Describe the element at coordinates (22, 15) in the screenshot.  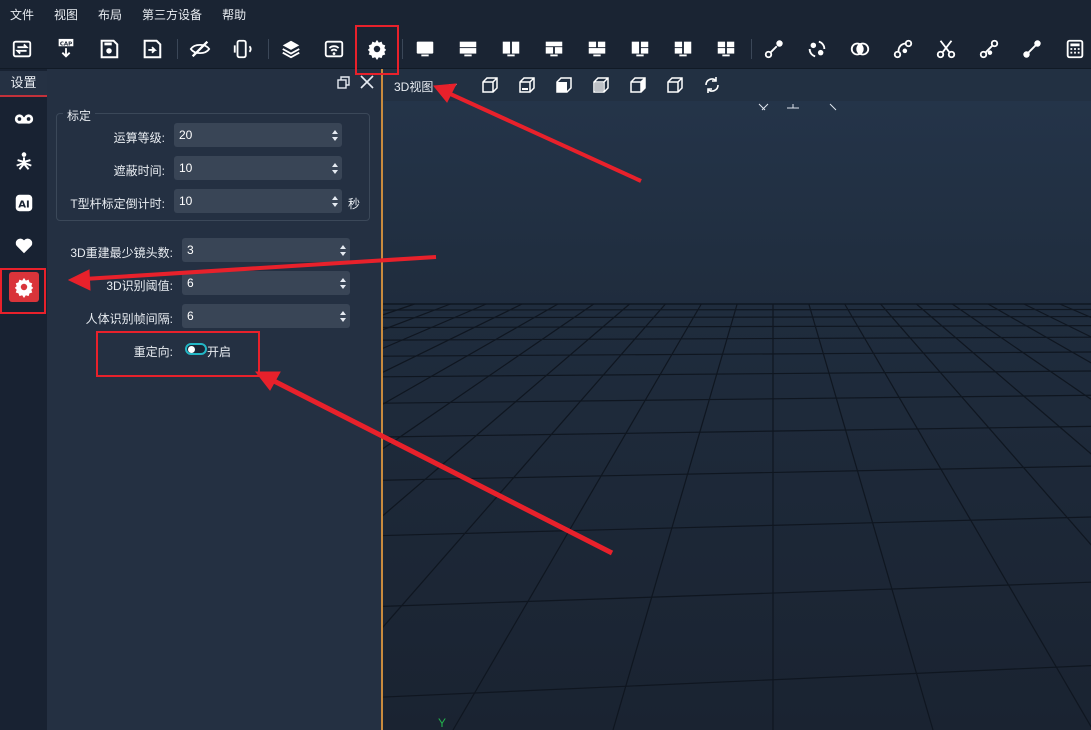
I see `menu-file: 文件` at that location.